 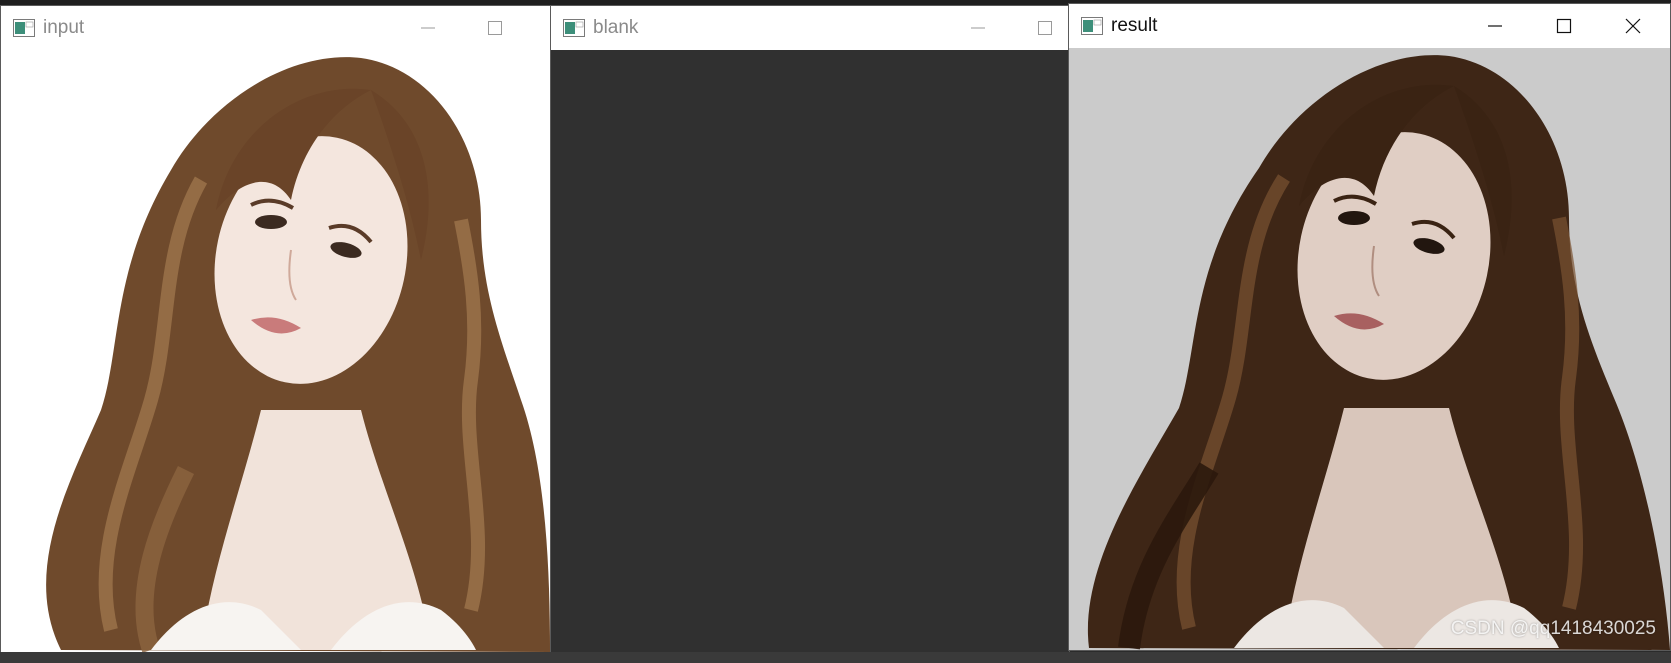 I want to click on close-icon, so click(x=1633, y=26).